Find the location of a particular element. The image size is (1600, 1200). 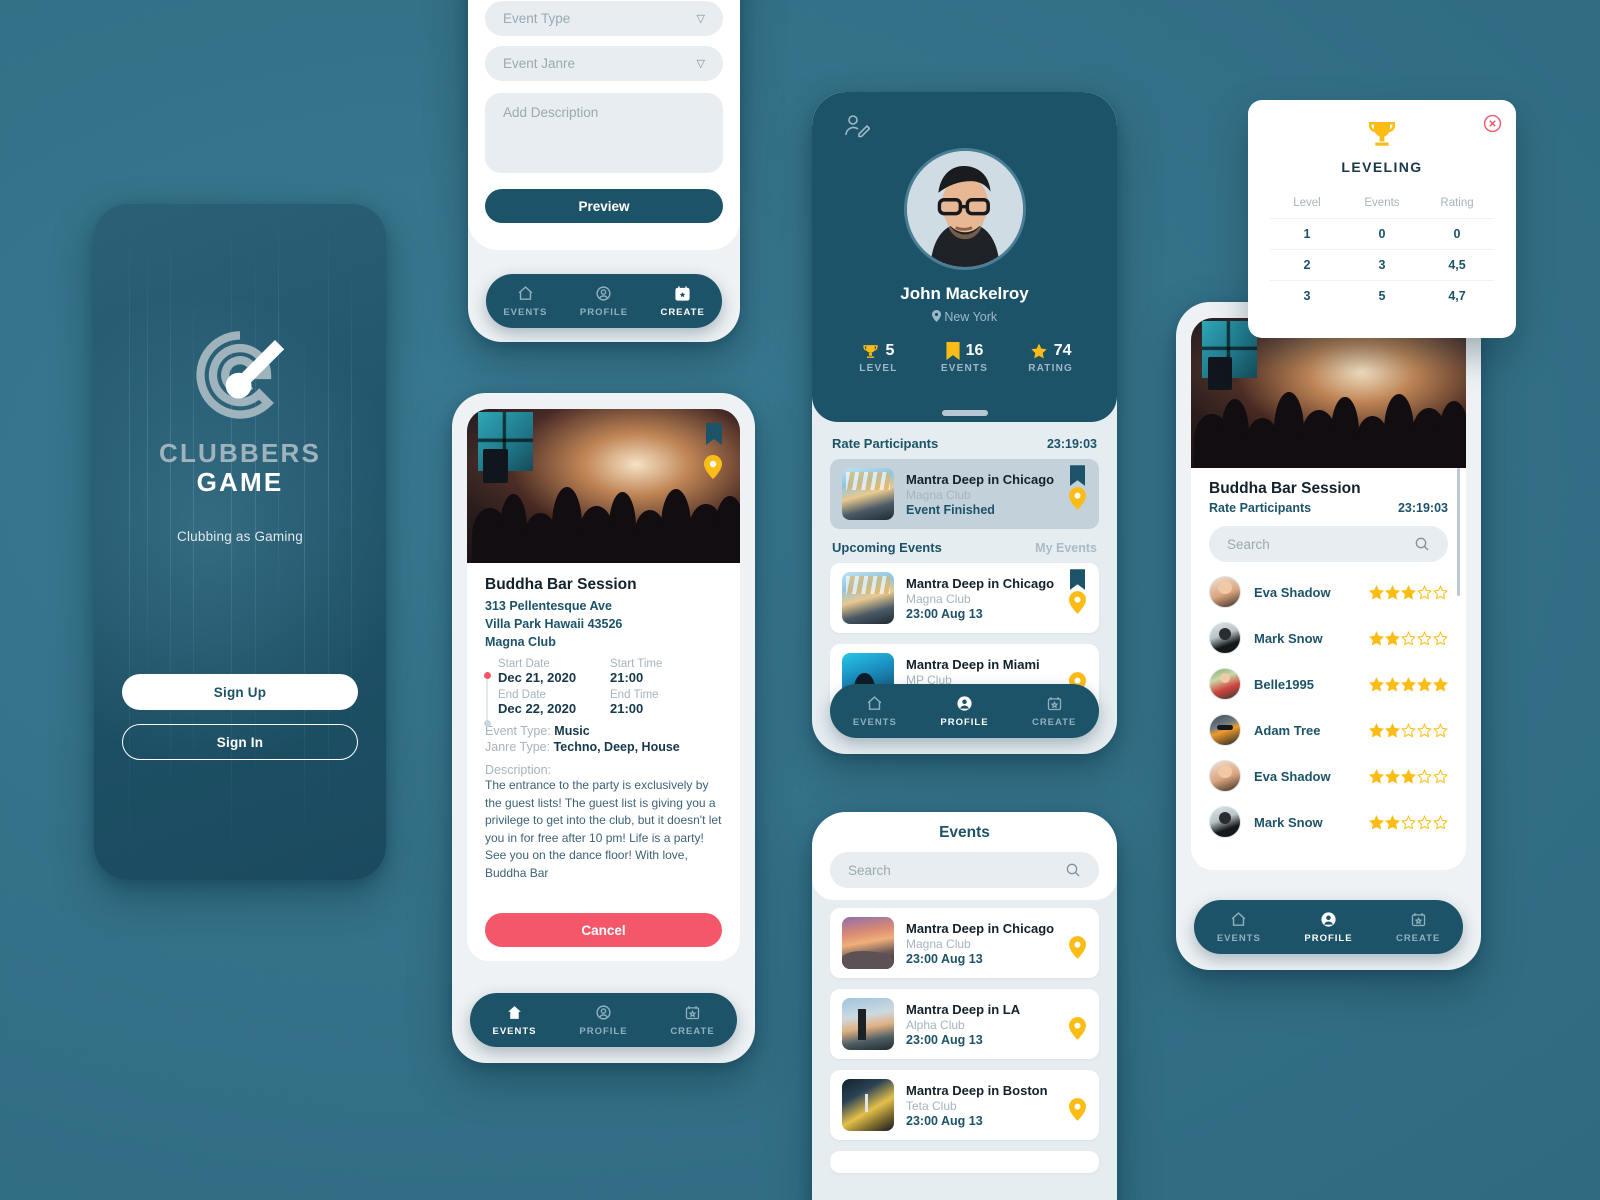

event-type-select: Event Type ▽ is located at coordinates (604, 18).